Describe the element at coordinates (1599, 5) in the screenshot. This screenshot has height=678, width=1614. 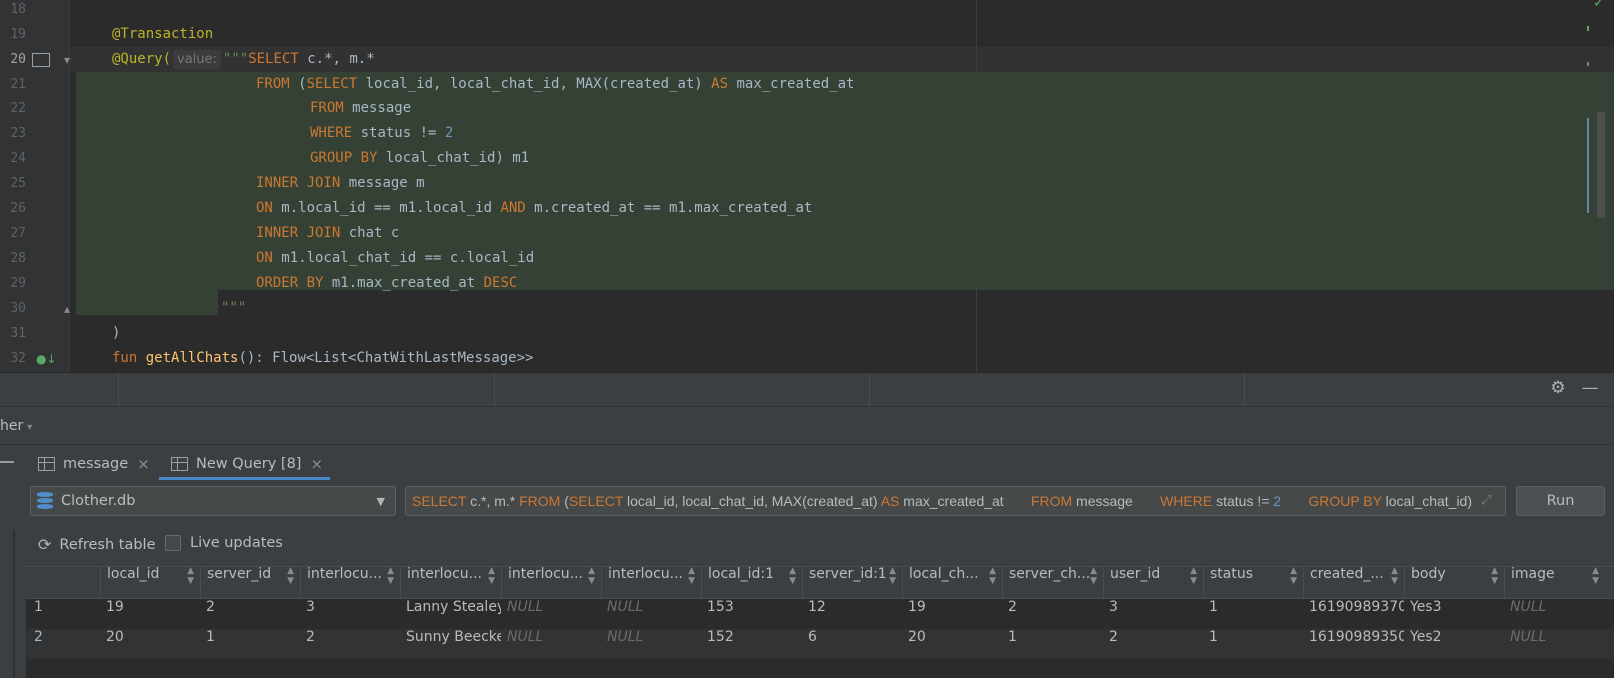
I see `inspection-ok-icon: ✓` at that location.